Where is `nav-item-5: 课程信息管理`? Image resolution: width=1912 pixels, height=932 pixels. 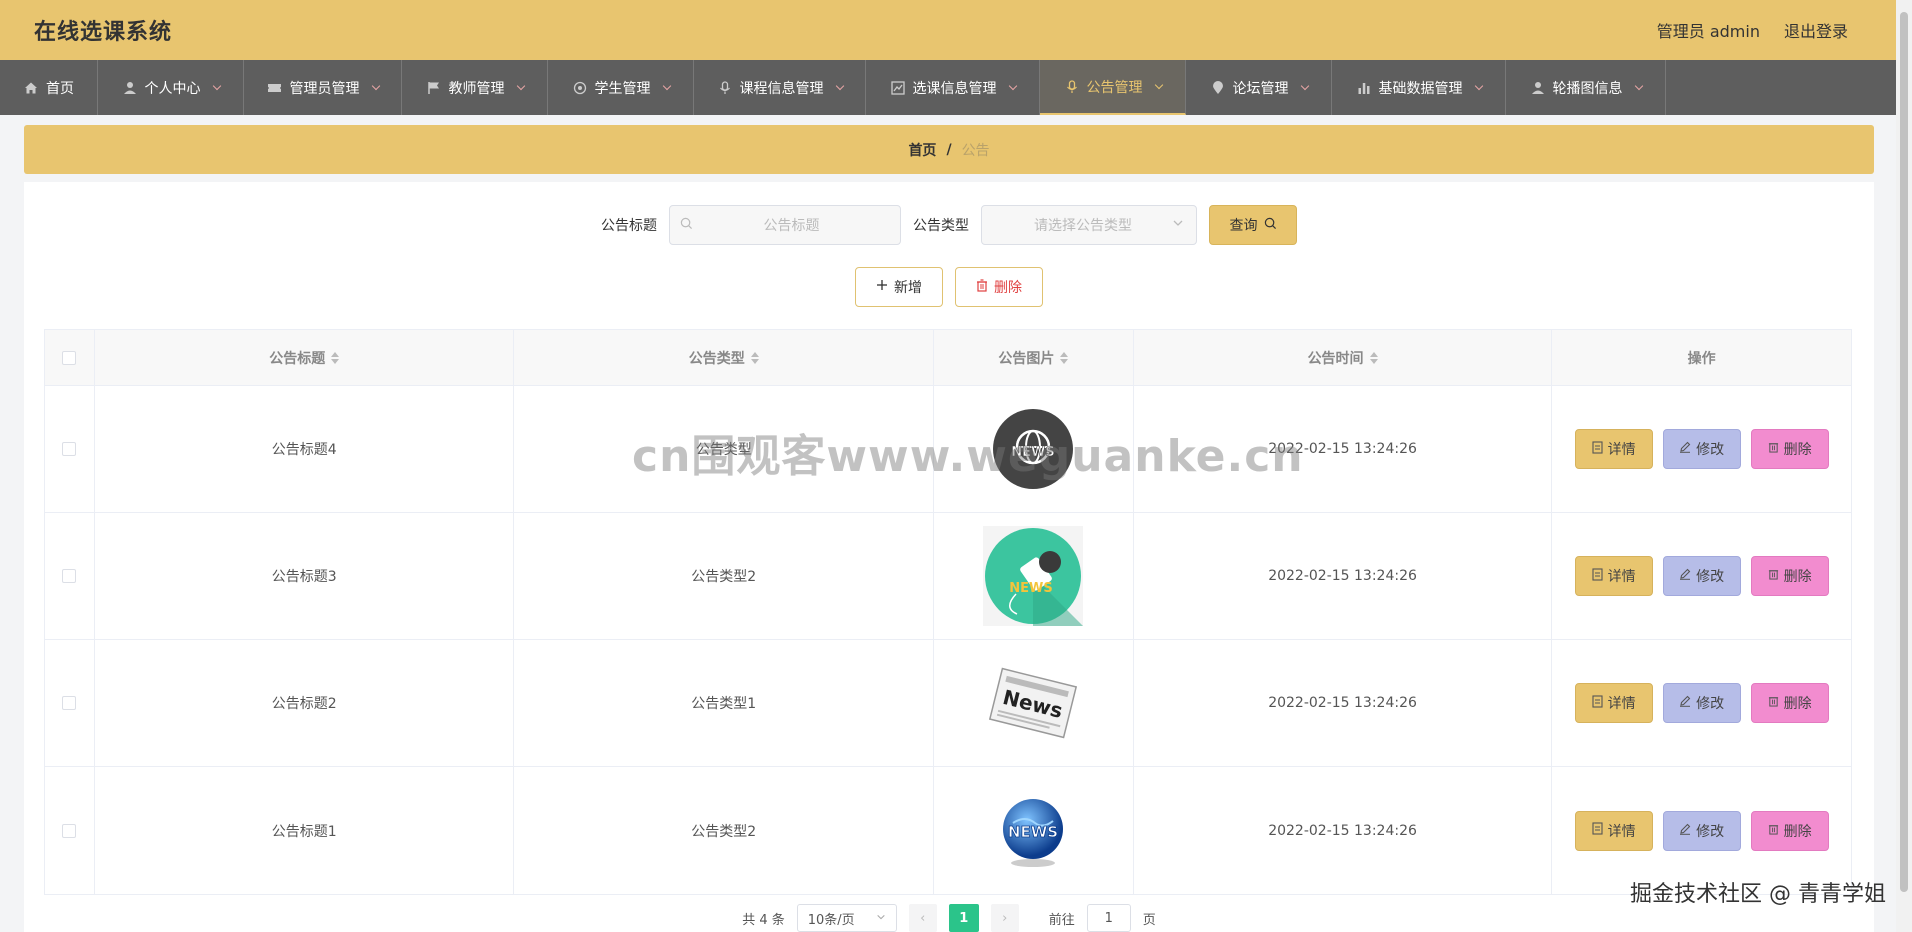 nav-item-5: 课程信息管理 is located at coordinates (780, 87).